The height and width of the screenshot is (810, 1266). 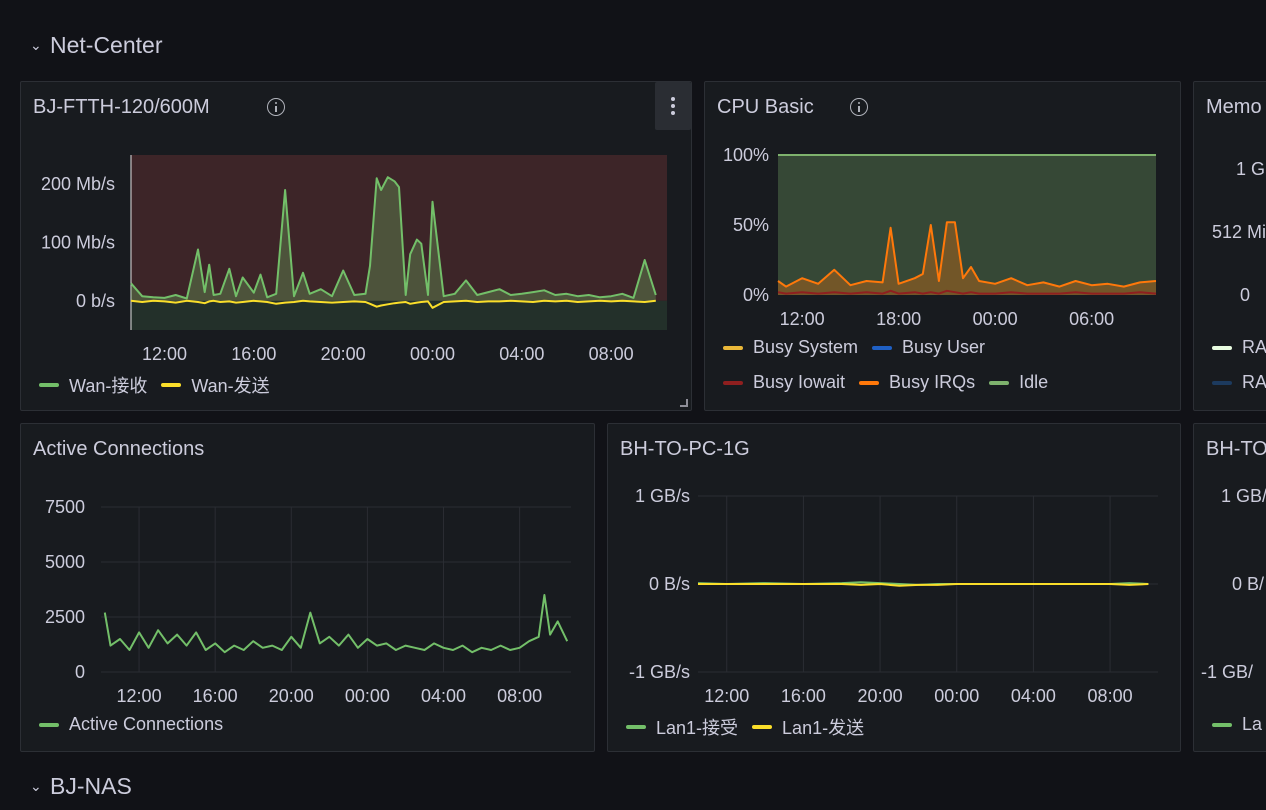 What do you see at coordinates (1229, 587) in the screenshot?
I see `panel-bh-to-2: BH-TO 1 GB/ 0 B/ -1 GB/ La` at bounding box center [1229, 587].